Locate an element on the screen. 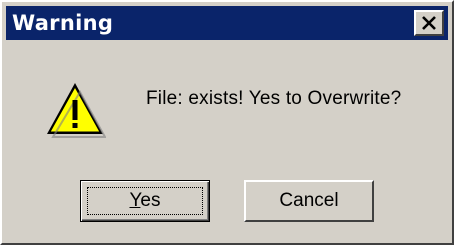 The image size is (454, 245). close-button is located at coordinates (429, 23).